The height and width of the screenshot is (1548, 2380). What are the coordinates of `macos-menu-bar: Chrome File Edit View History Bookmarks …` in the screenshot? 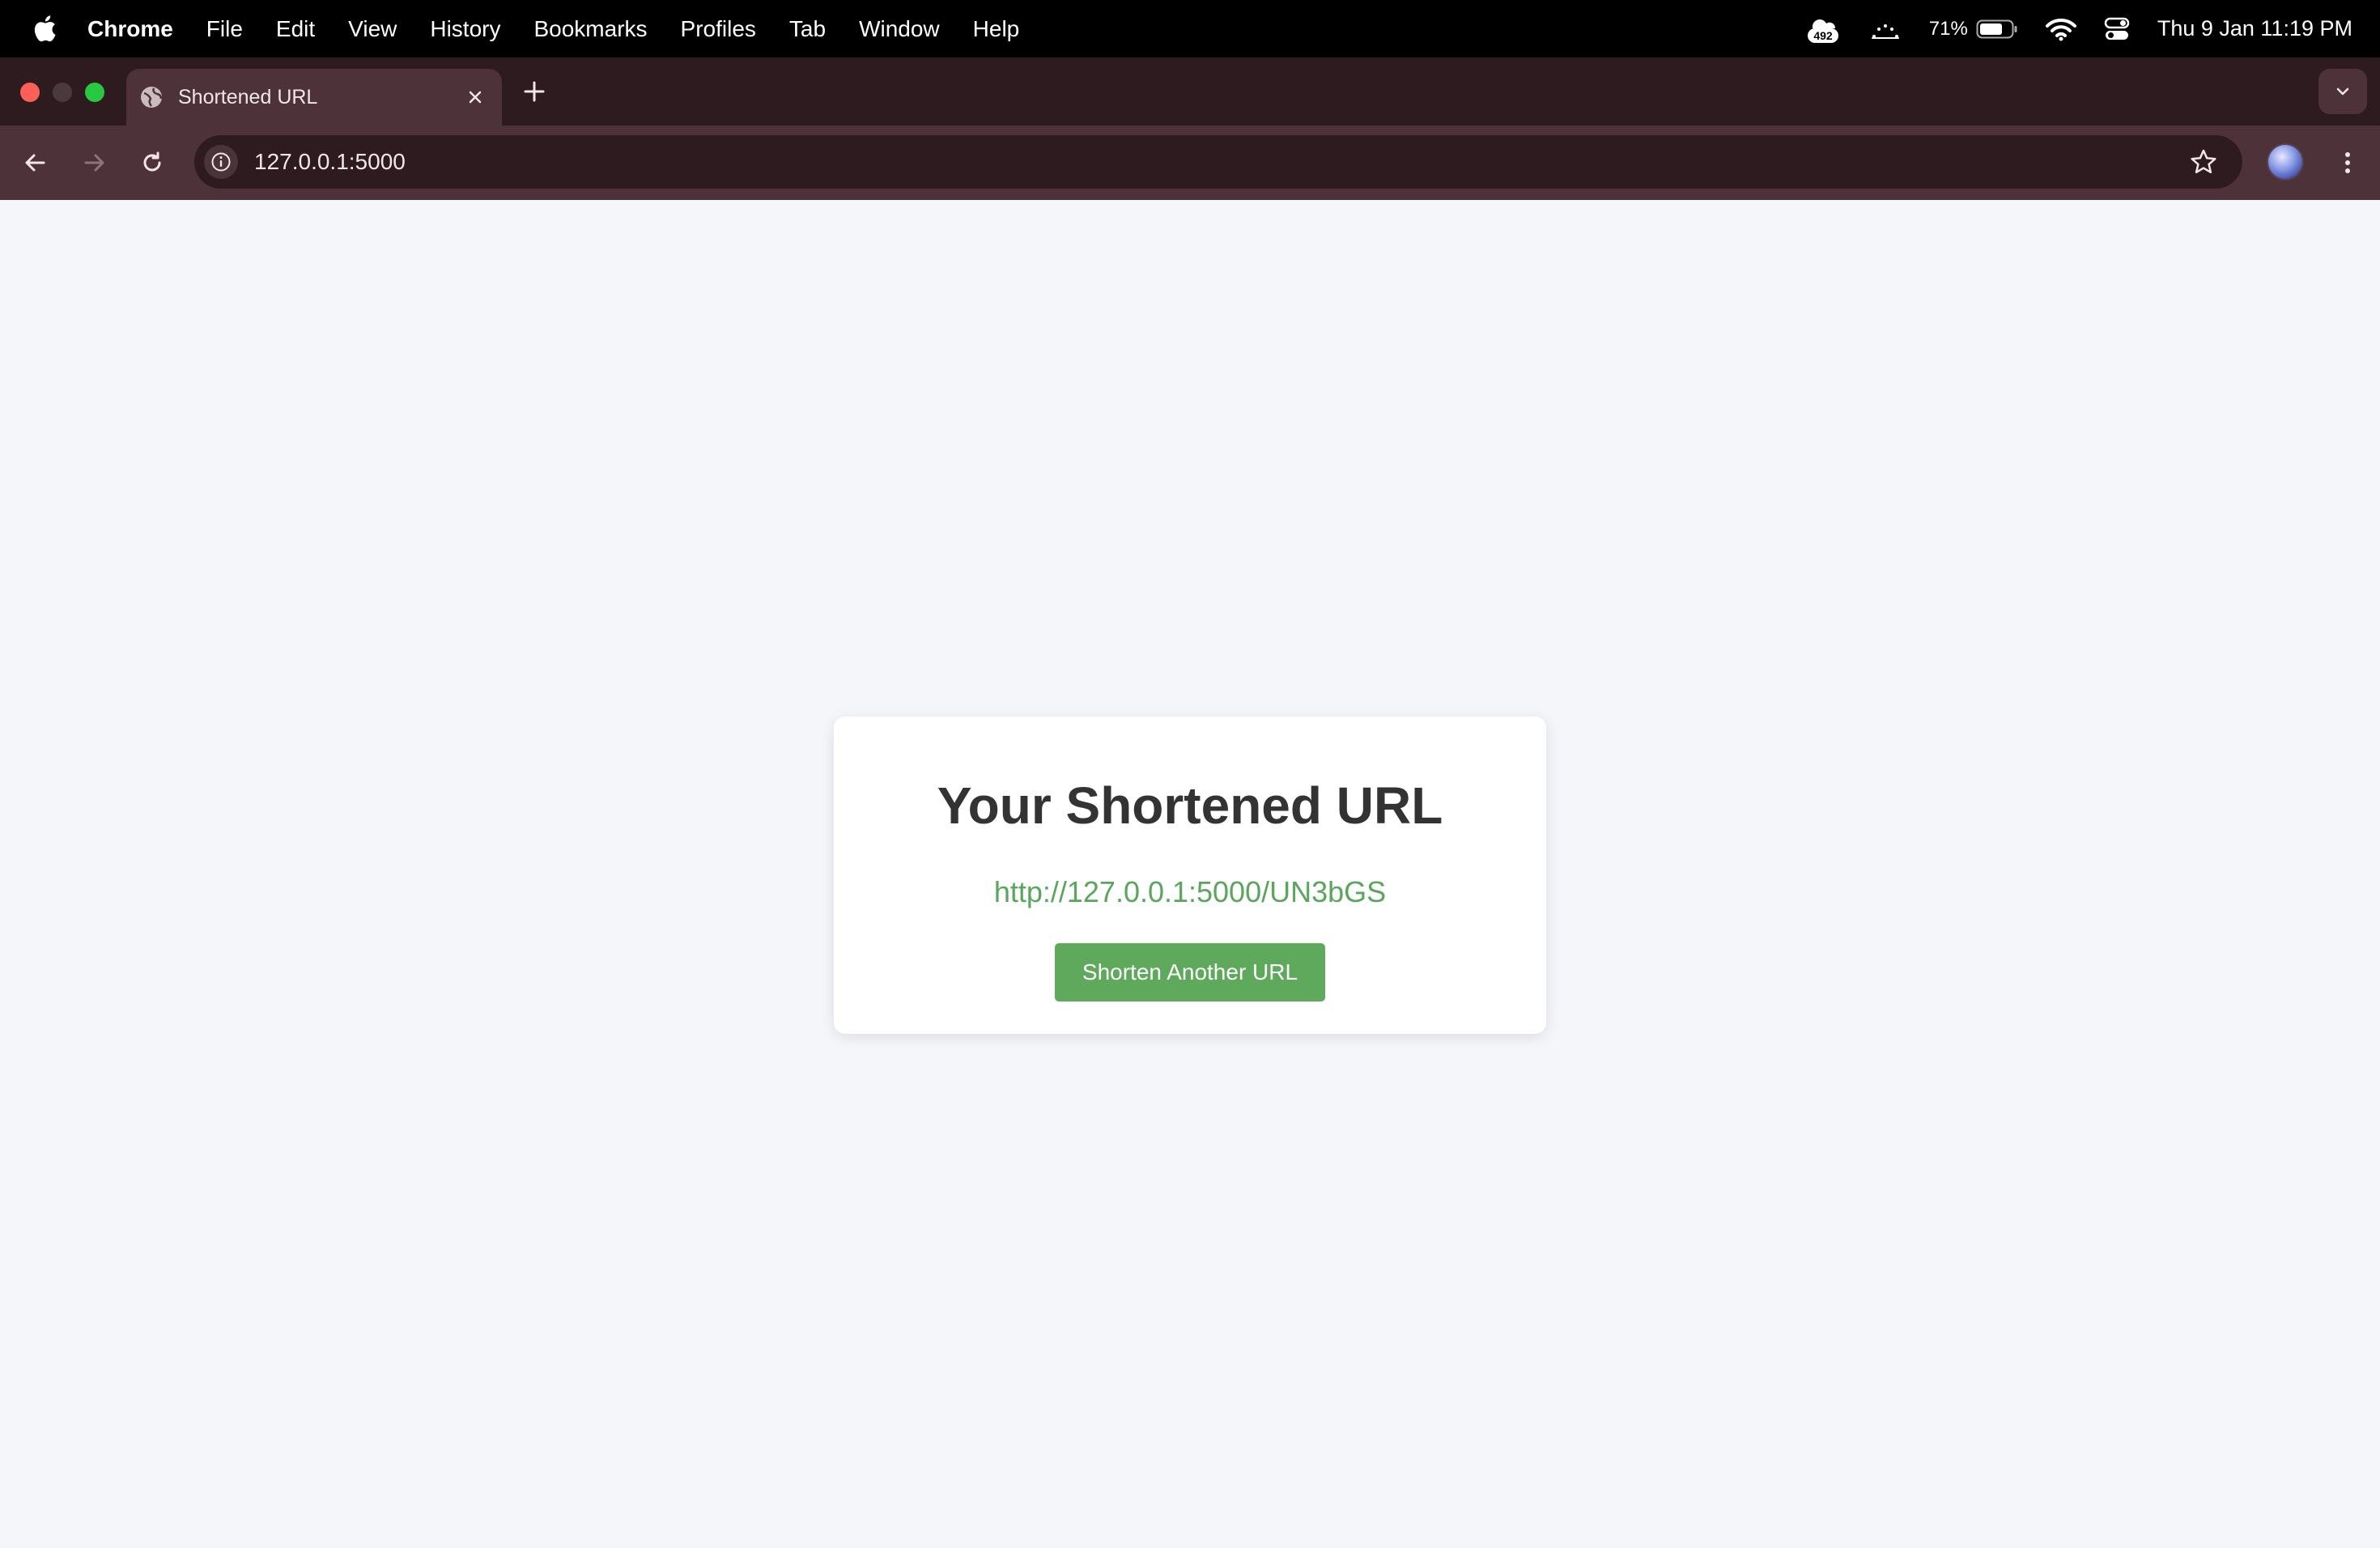 It's located at (1190, 29).